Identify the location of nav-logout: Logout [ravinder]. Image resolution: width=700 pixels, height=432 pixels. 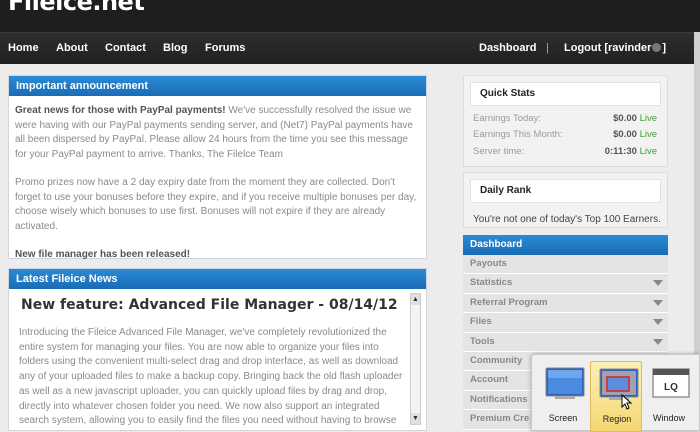
(615, 48).